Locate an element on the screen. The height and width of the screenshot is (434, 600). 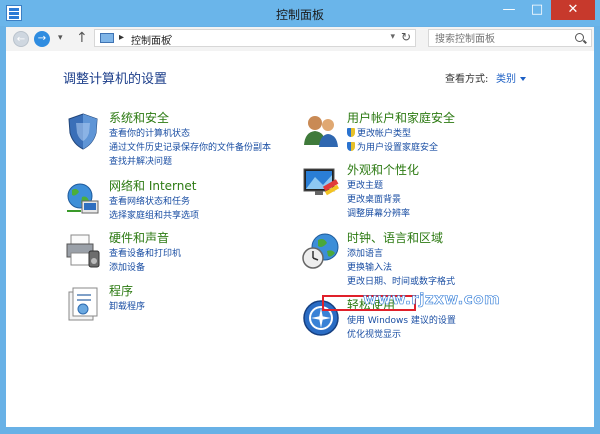
category-link: 查看设备和打印机 is located at coordinates (145, 252).